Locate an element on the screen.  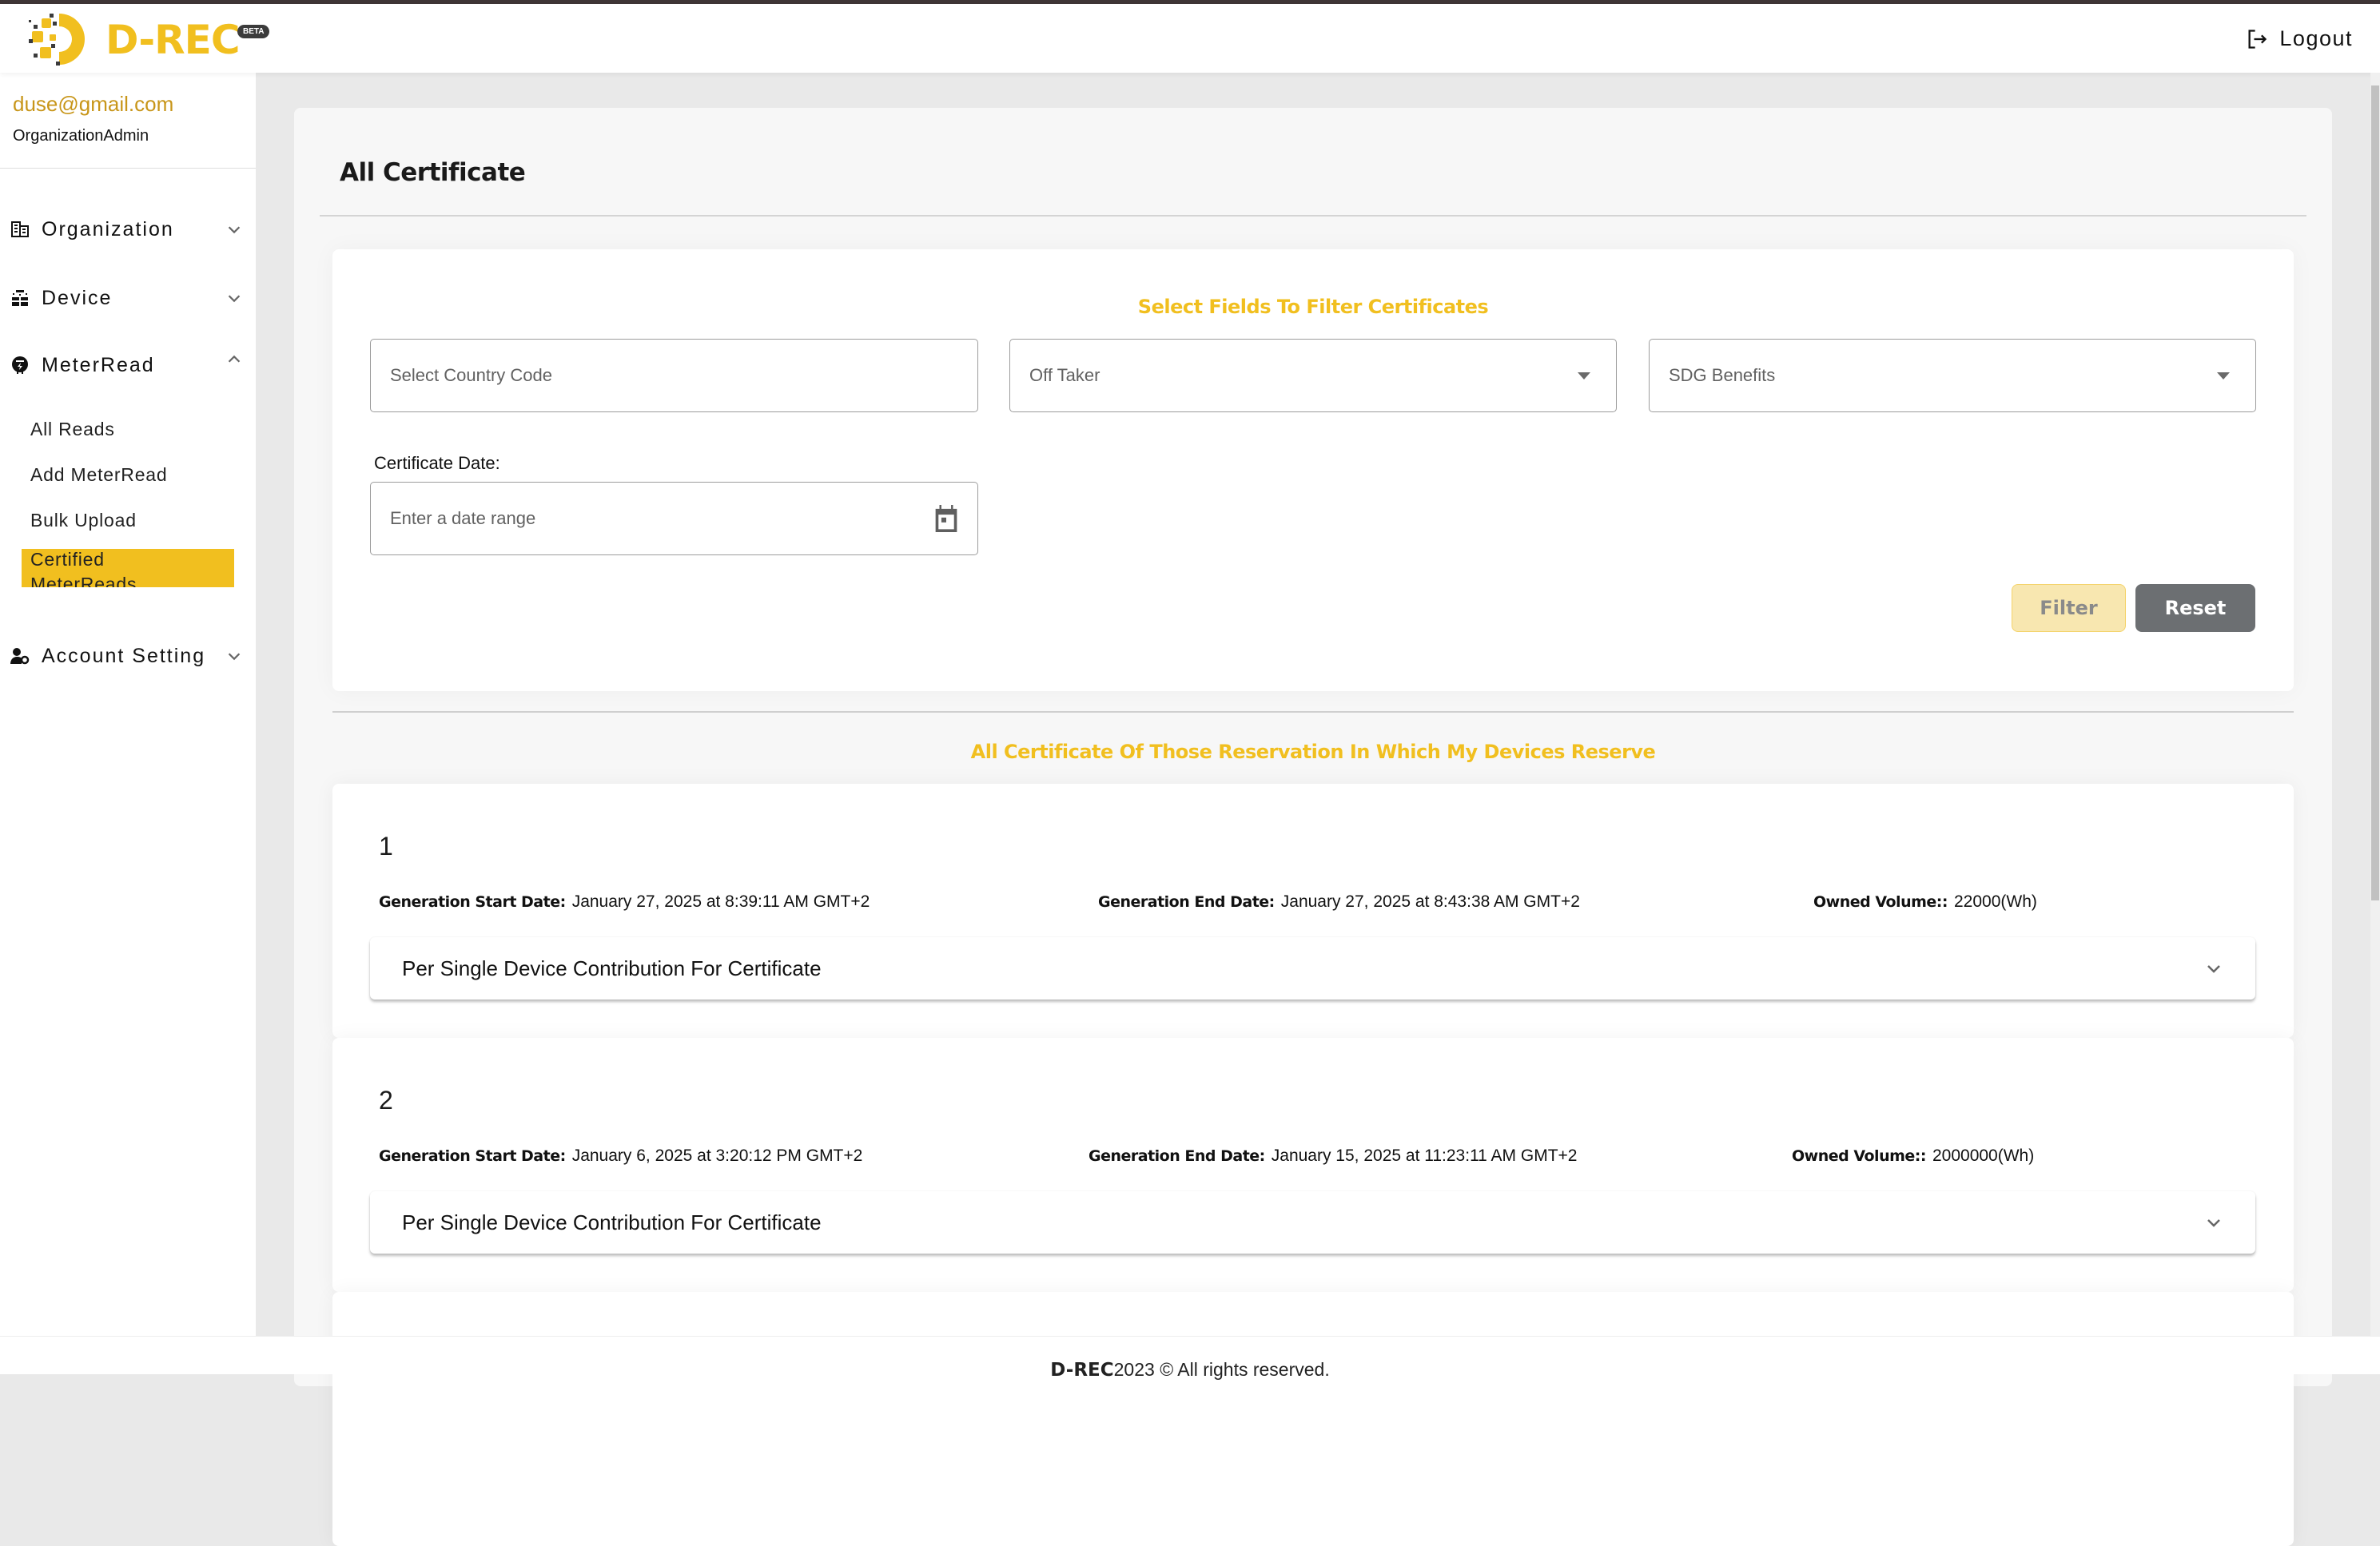
meter-icon is located at coordinates (20, 365).